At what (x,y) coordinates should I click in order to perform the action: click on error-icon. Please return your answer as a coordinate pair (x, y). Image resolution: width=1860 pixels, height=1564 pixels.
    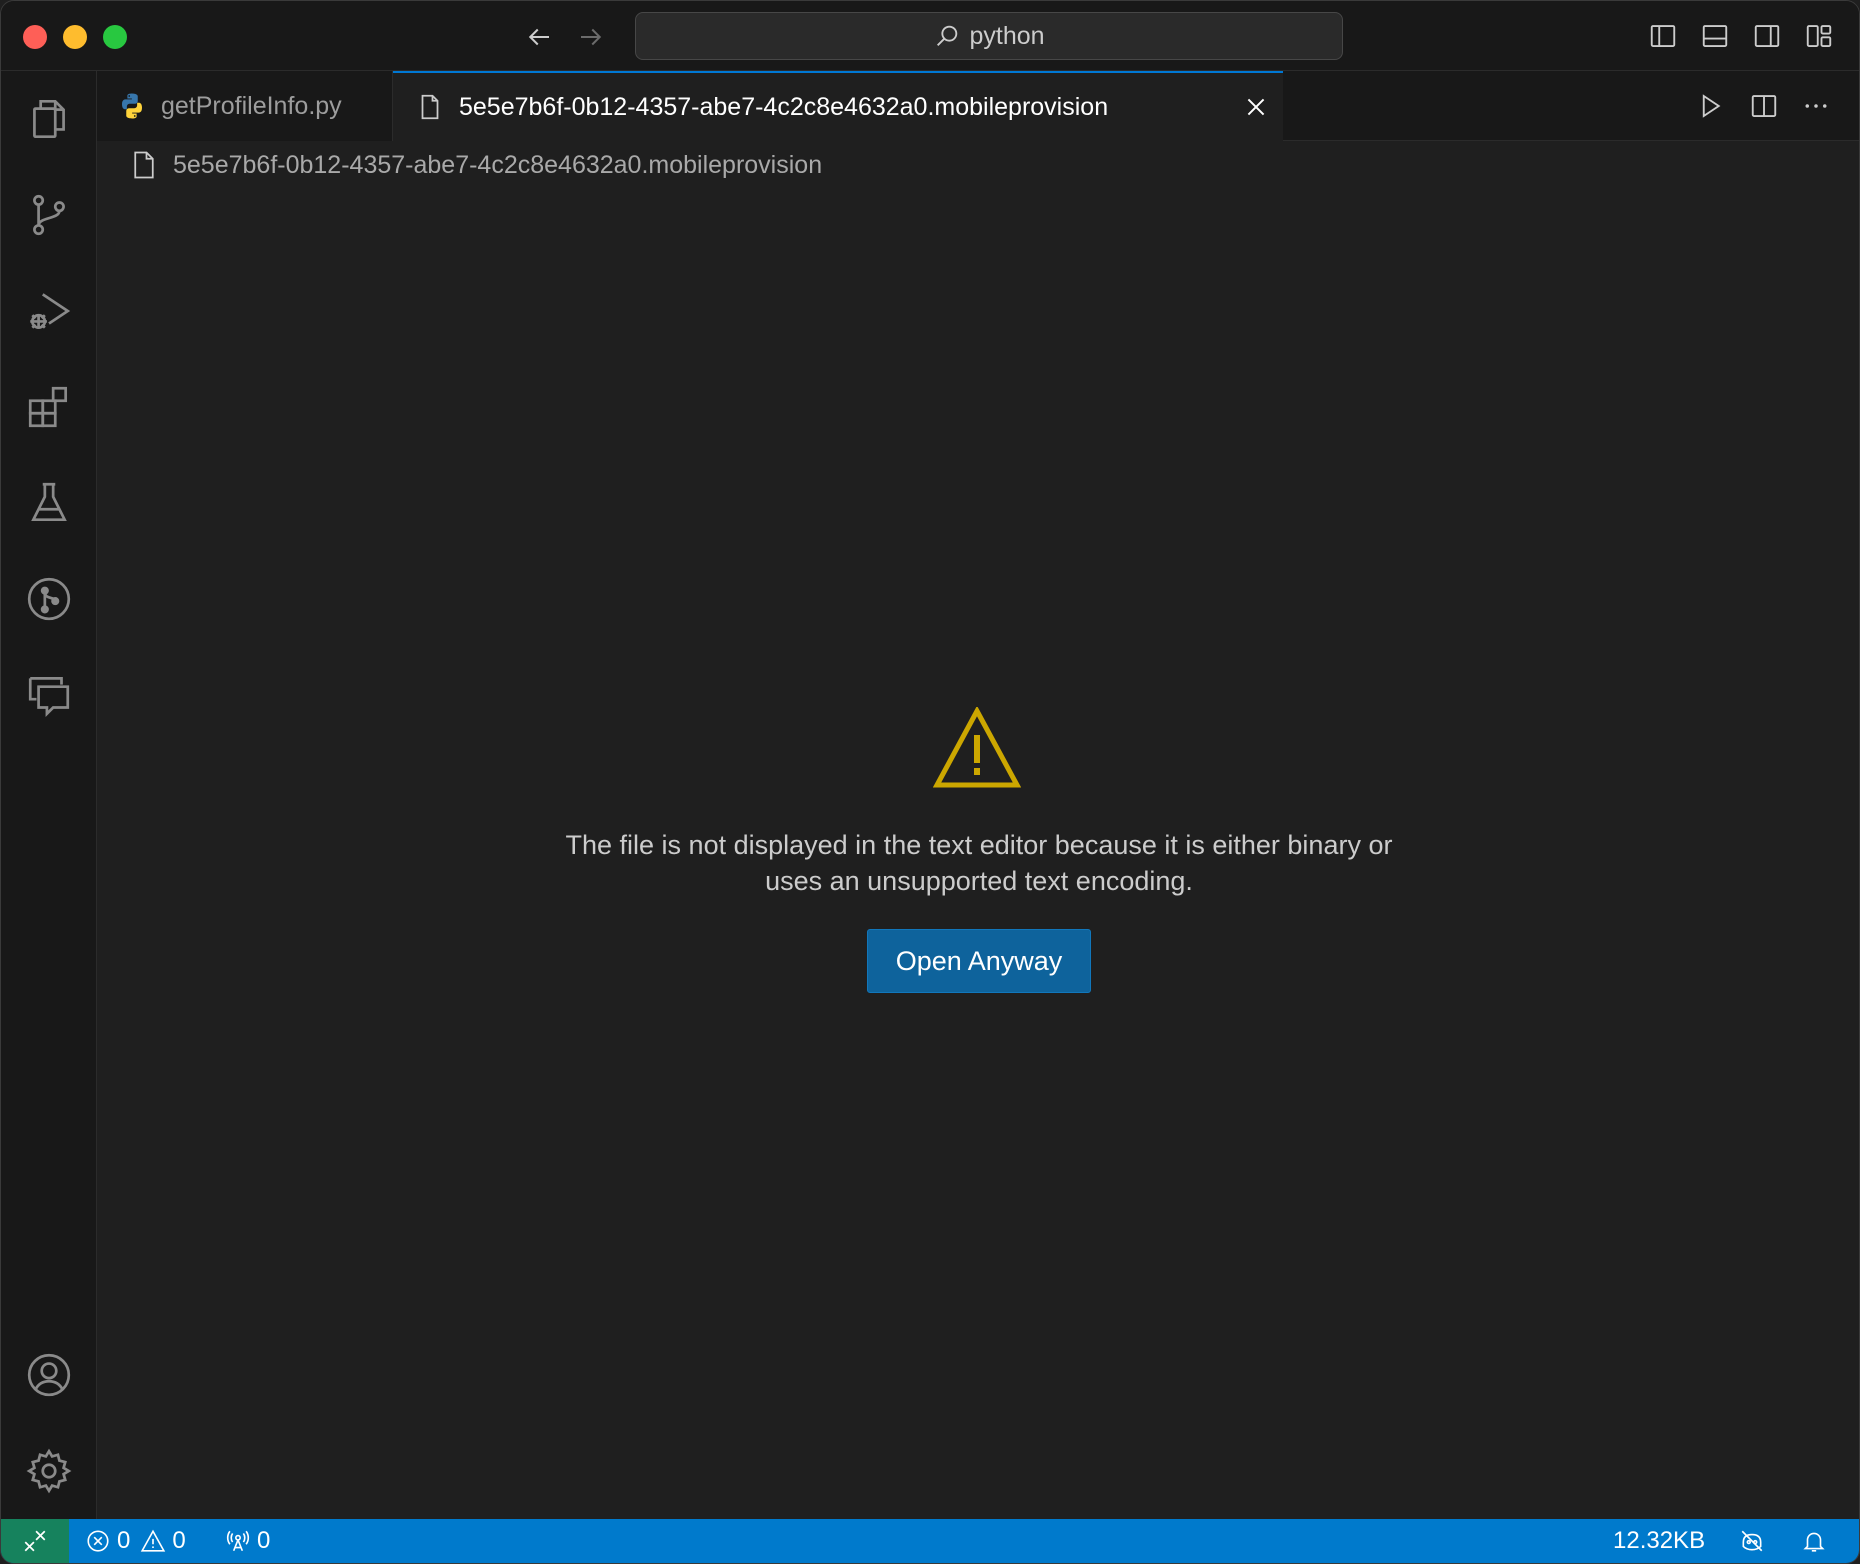
    Looking at the image, I should click on (98, 1541).